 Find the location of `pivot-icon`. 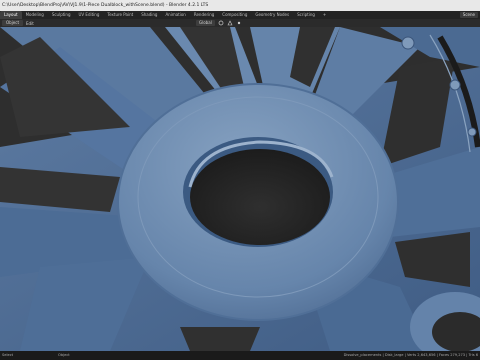

pivot-icon is located at coordinates (221, 23).